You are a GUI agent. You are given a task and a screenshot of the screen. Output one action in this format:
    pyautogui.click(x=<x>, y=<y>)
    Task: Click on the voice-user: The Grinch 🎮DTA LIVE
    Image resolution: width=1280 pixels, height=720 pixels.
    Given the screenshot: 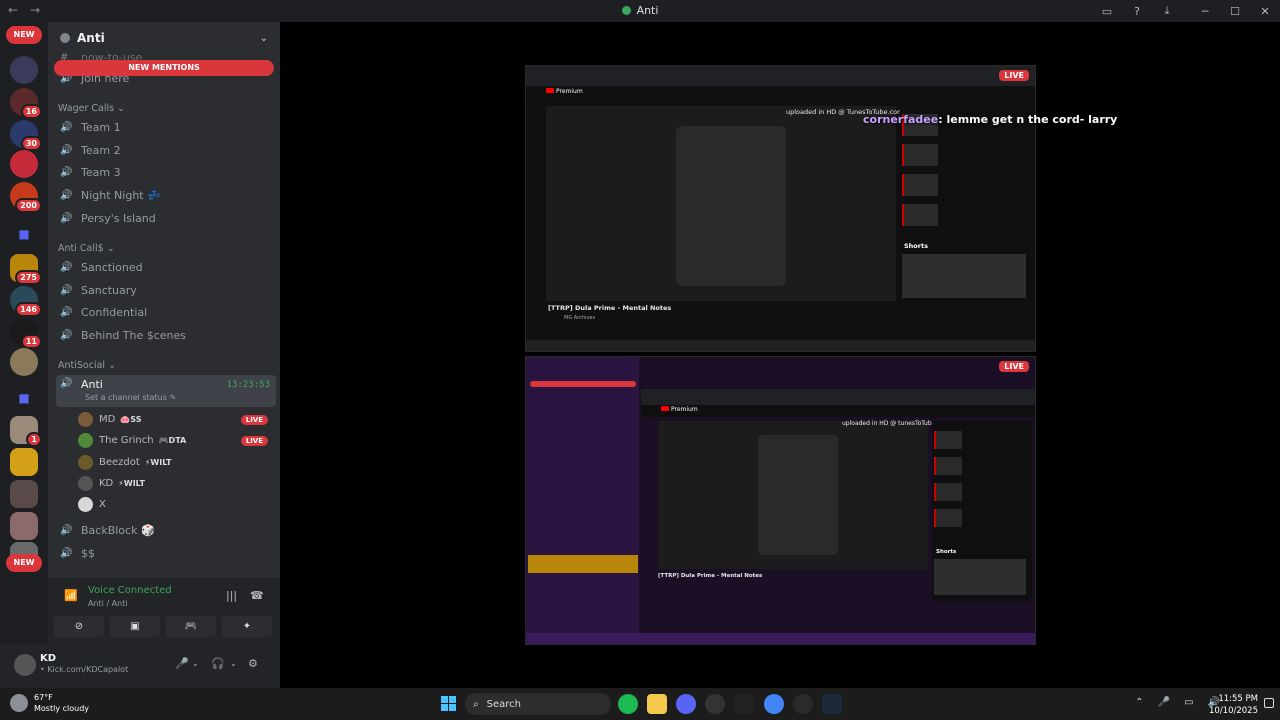 What is the action you would take?
    pyautogui.click(x=173, y=440)
    